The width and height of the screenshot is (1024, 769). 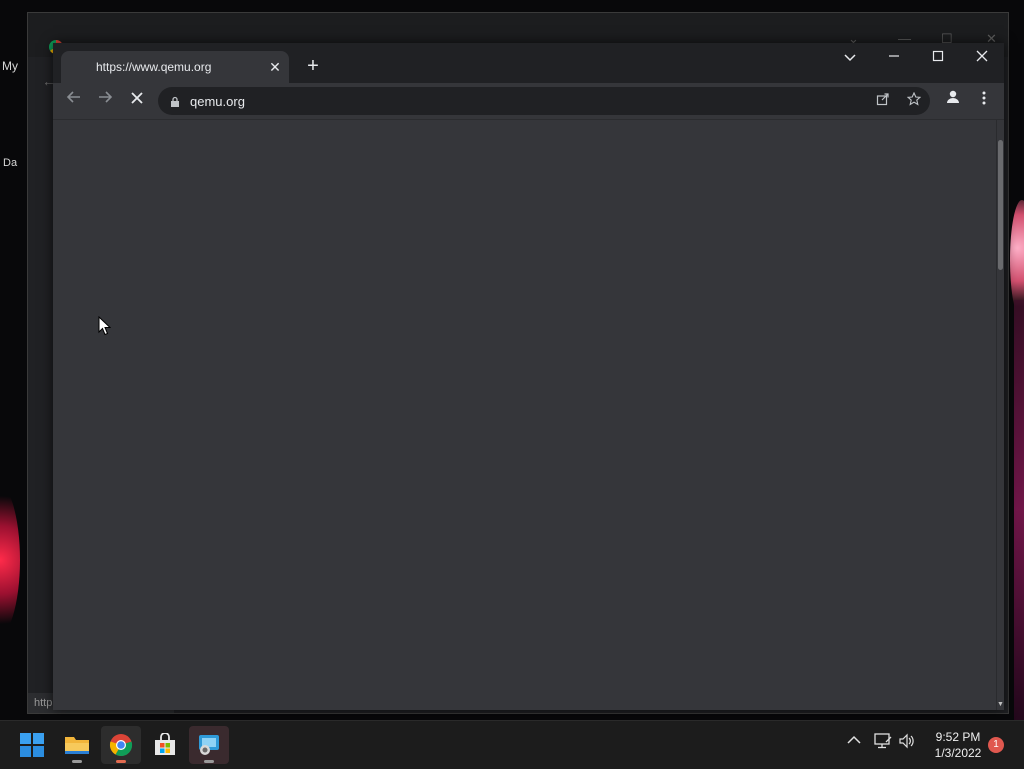 I want to click on address-bar: qemu.org, so click(x=544, y=101).